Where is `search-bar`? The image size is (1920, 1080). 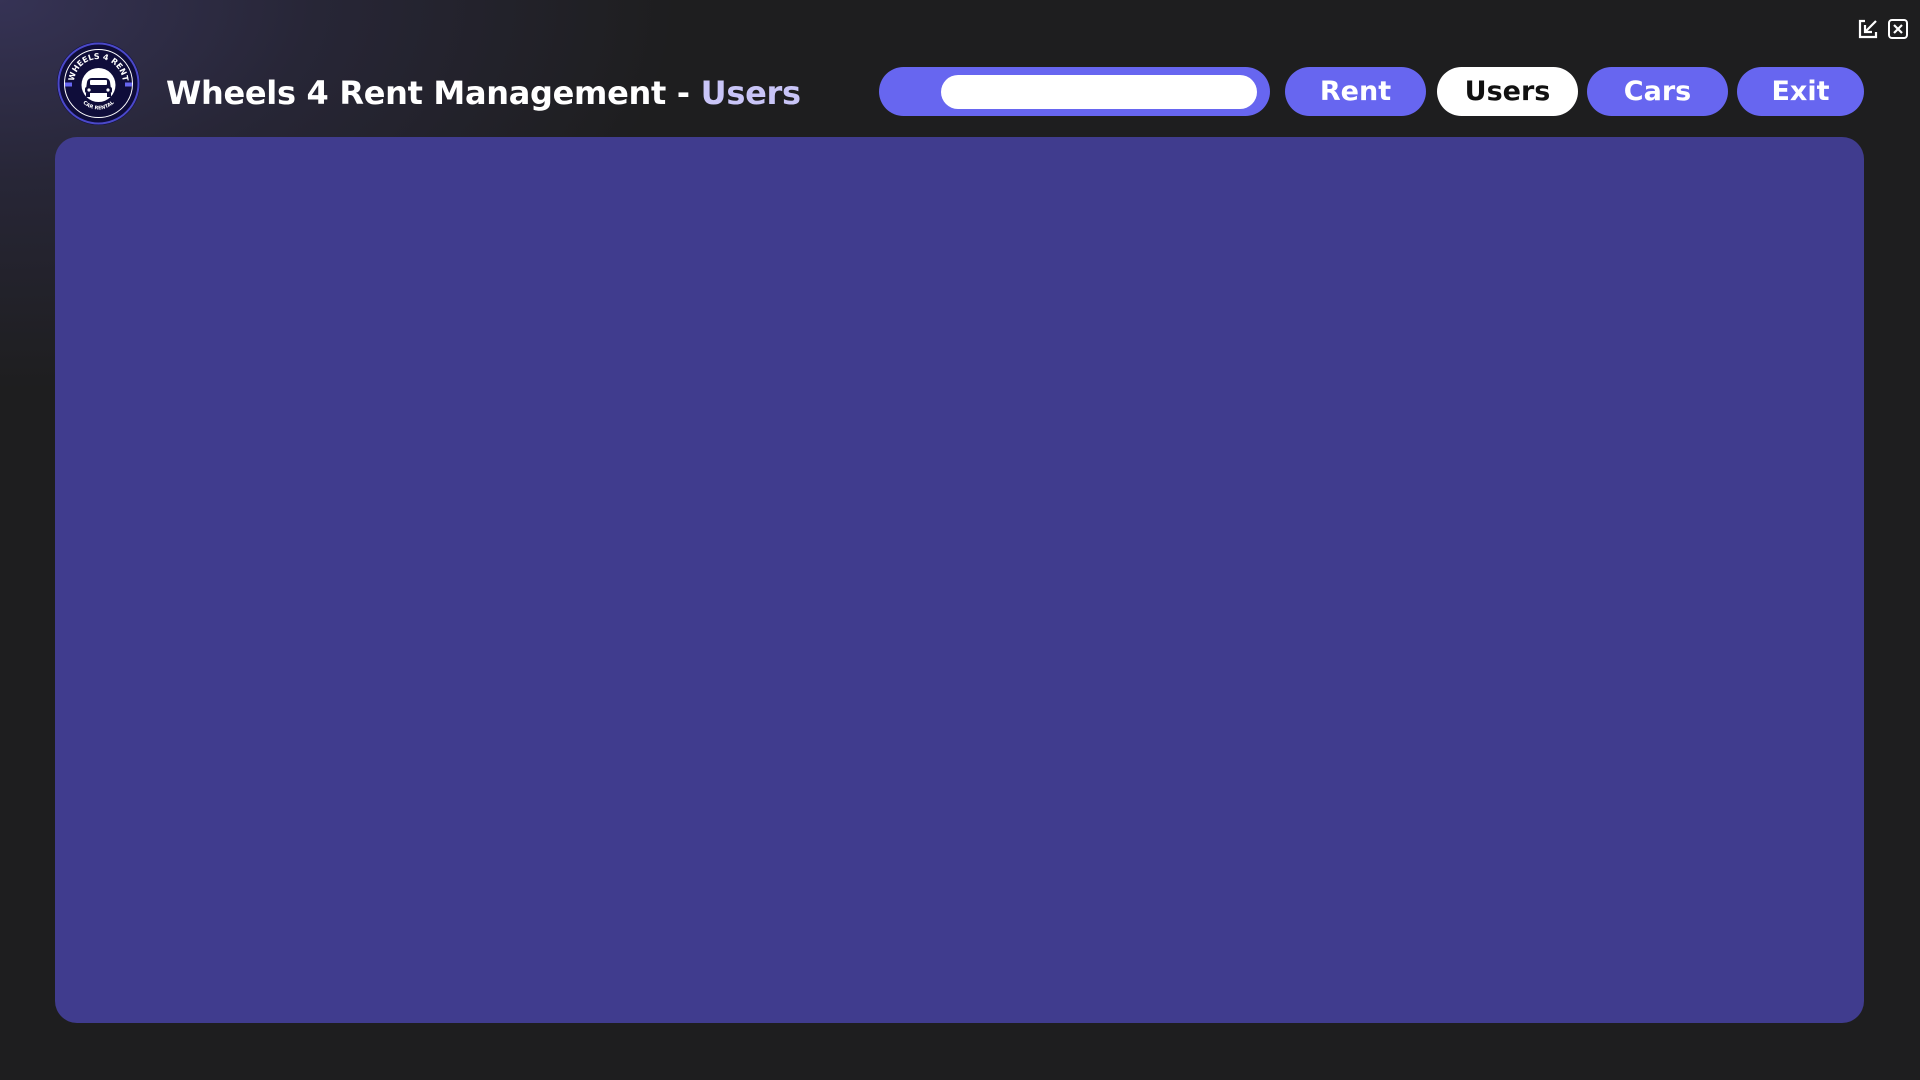
search-bar is located at coordinates (1074, 91).